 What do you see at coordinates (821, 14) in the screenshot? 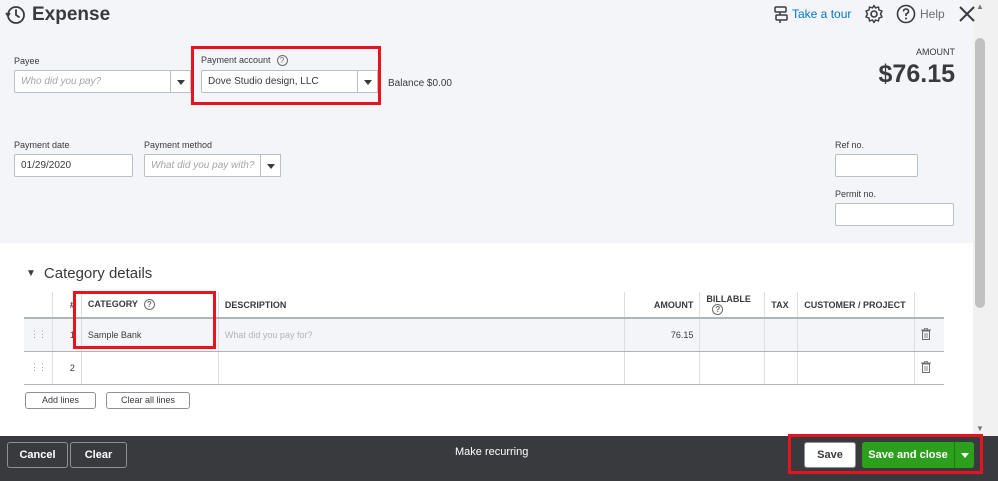
I see `take-a-tour-link: Take a tour` at bounding box center [821, 14].